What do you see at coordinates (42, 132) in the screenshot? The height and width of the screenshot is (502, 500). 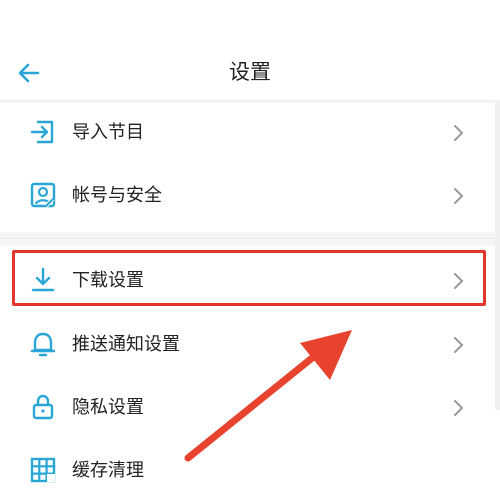 I see `import-icon` at bounding box center [42, 132].